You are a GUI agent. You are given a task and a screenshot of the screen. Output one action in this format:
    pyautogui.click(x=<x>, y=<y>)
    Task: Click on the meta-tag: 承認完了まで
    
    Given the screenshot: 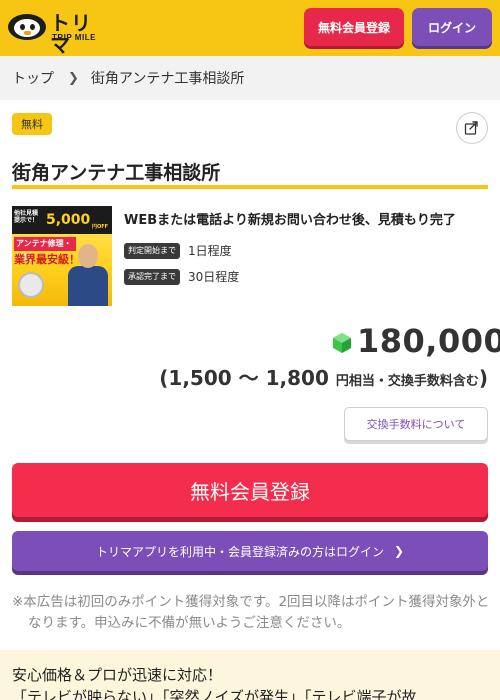 What is the action you would take?
    pyautogui.click(x=152, y=276)
    